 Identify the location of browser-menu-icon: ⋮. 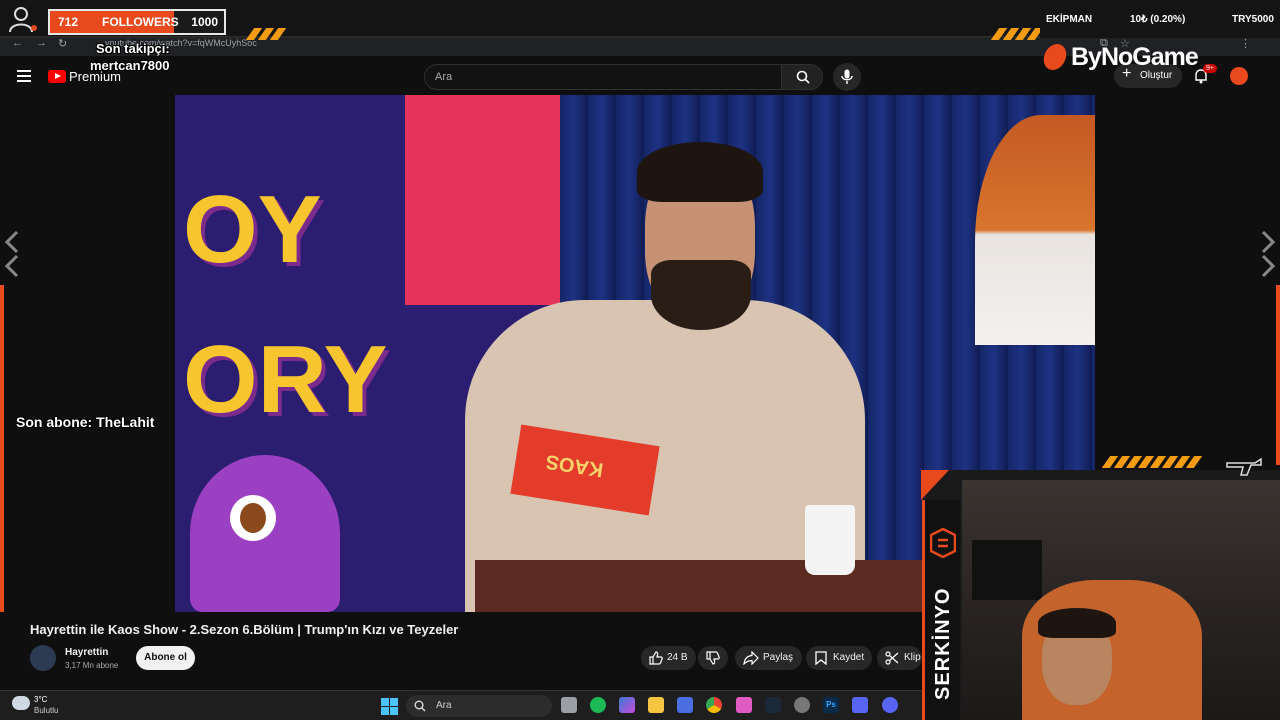
(1245, 43).